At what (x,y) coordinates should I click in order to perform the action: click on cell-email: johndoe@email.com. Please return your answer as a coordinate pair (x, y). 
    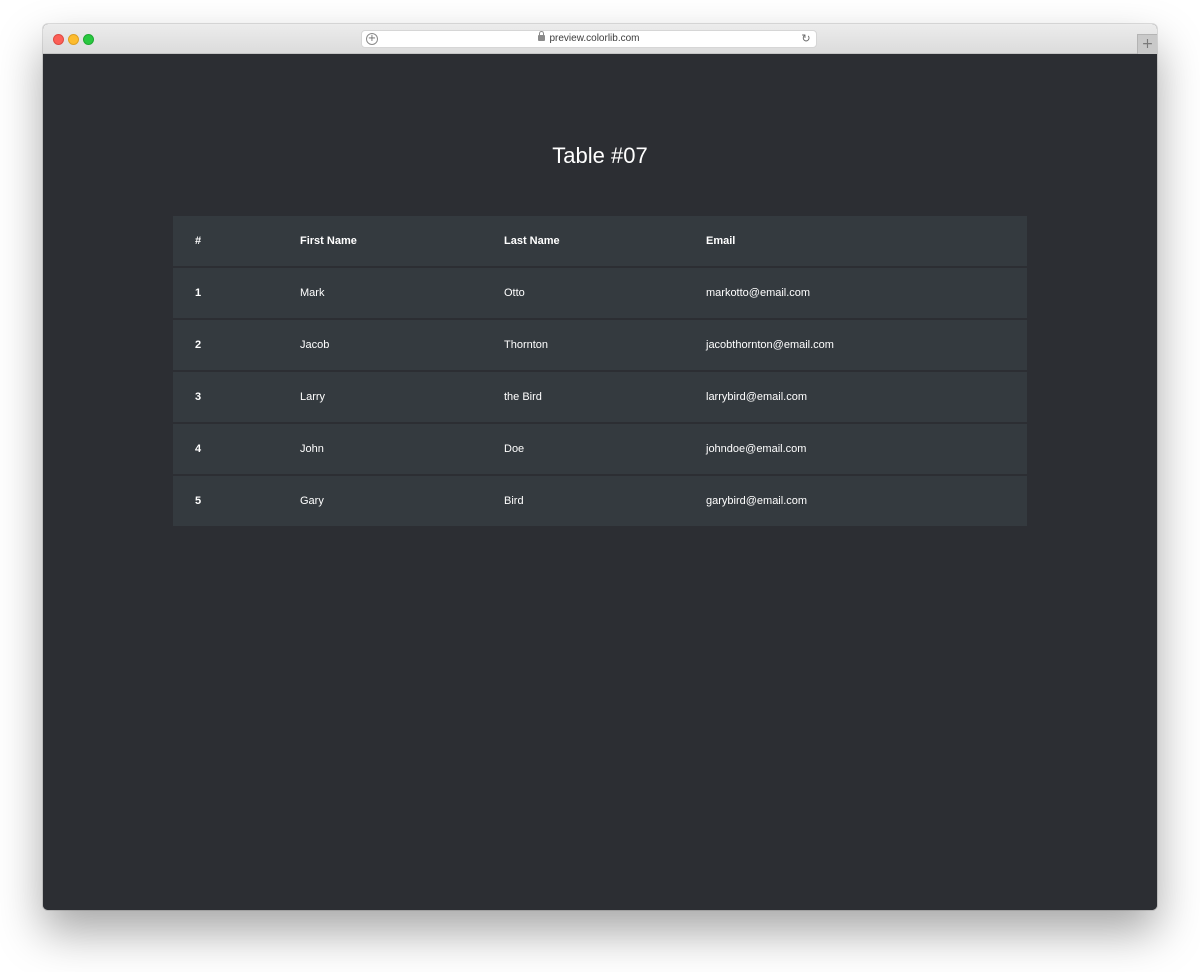
    Looking at the image, I should click on (756, 449).